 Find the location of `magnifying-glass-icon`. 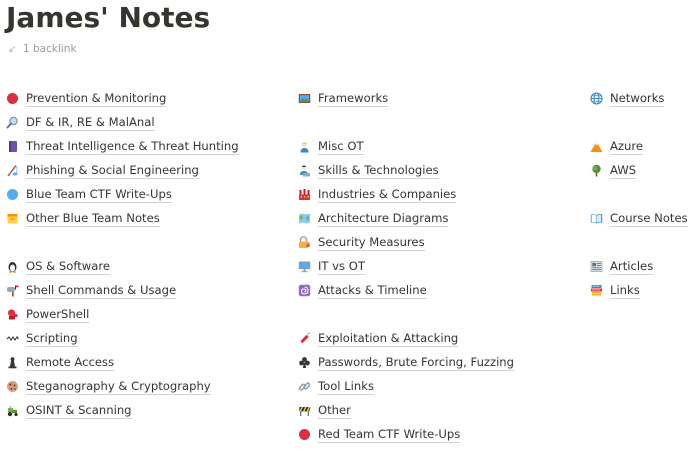

magnifying-glass-icon is located at coordinates (12, 122).